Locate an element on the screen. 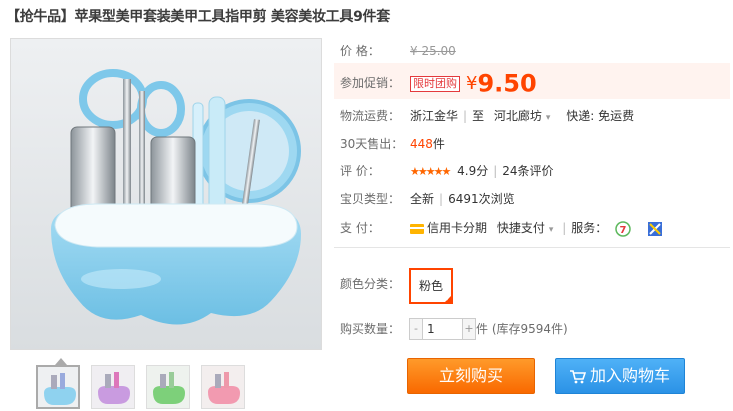 The height and width of the screenshot is (411, 733). quantity-input: 1 is located at coordinates (443, 329).